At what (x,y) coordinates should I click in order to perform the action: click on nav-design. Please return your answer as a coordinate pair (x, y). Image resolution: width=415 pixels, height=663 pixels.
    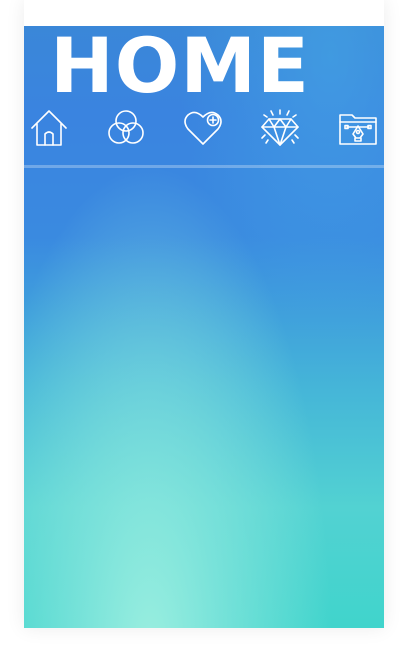
    Looking at the image, I should click on (358, 128).